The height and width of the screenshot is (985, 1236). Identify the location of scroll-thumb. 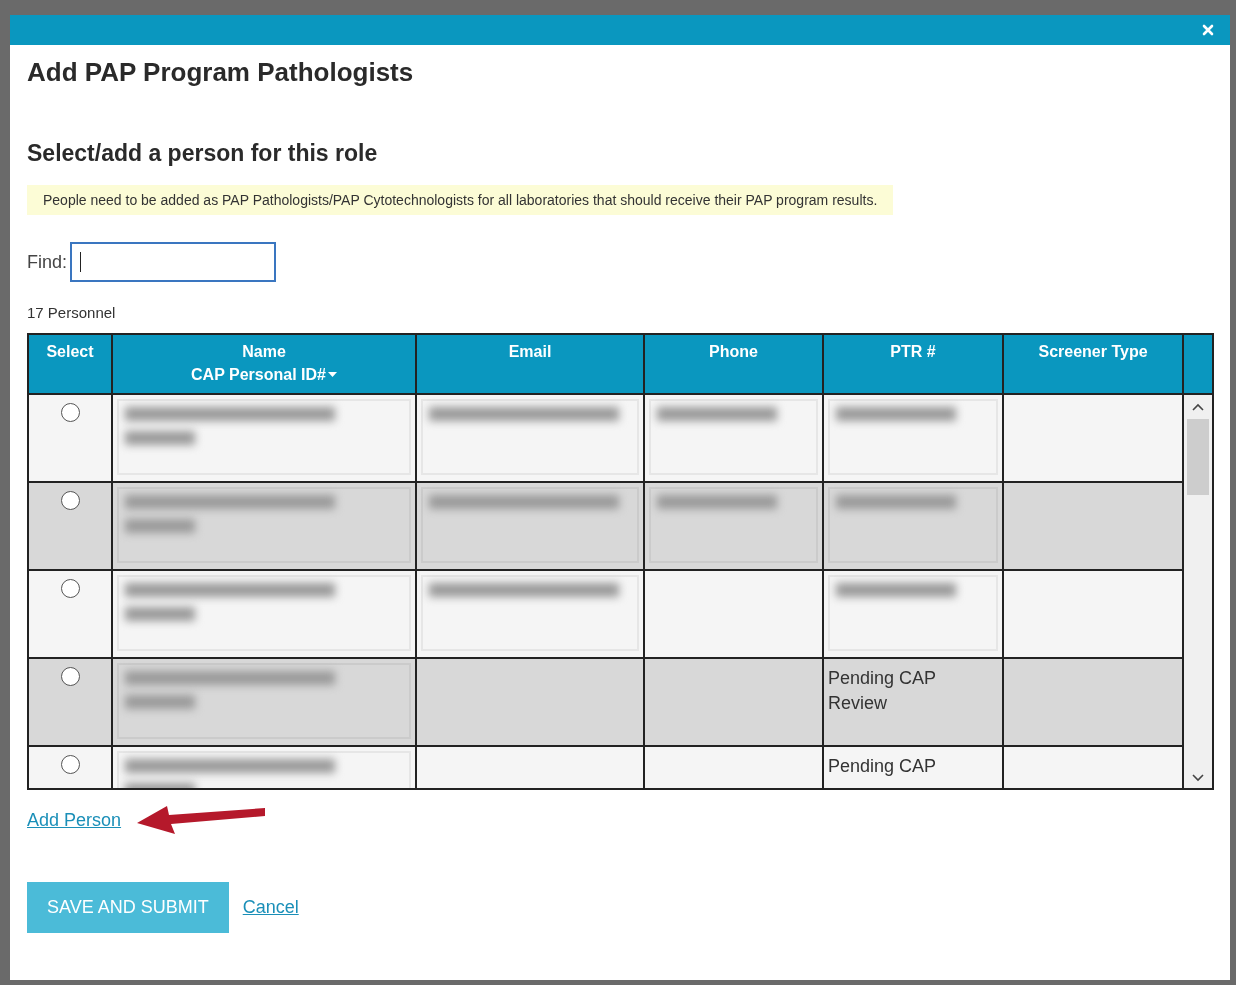
(1198, 457).